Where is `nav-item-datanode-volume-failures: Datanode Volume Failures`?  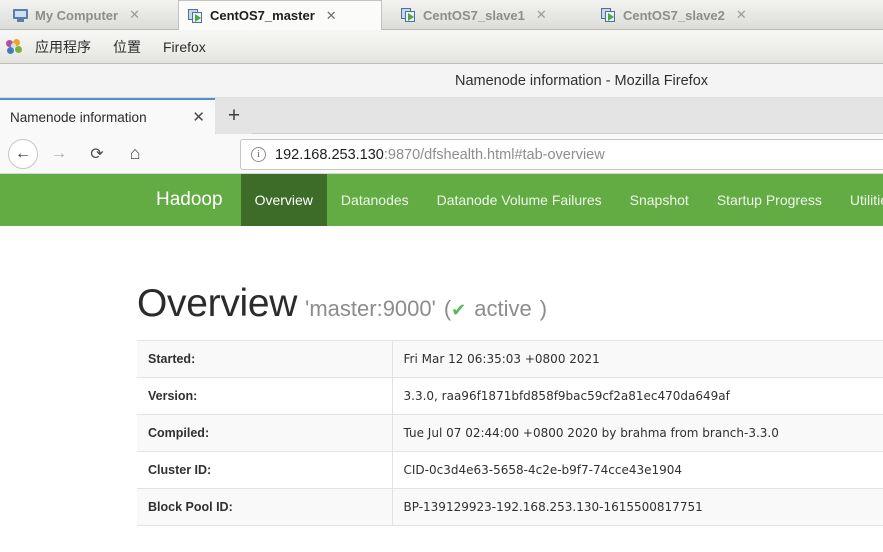 nav-item-datanode-volume-failures: Datanode Volume Failures is located at coordinates (519, 200).